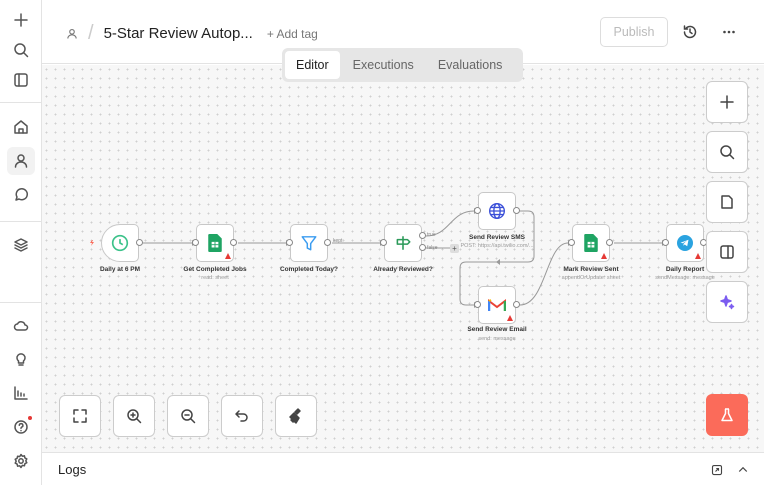 The height and width of the screenshot is (485, 764). Describe the element at coordinates (21, 245) in the screenshot. I see `layers-icon` at that location.